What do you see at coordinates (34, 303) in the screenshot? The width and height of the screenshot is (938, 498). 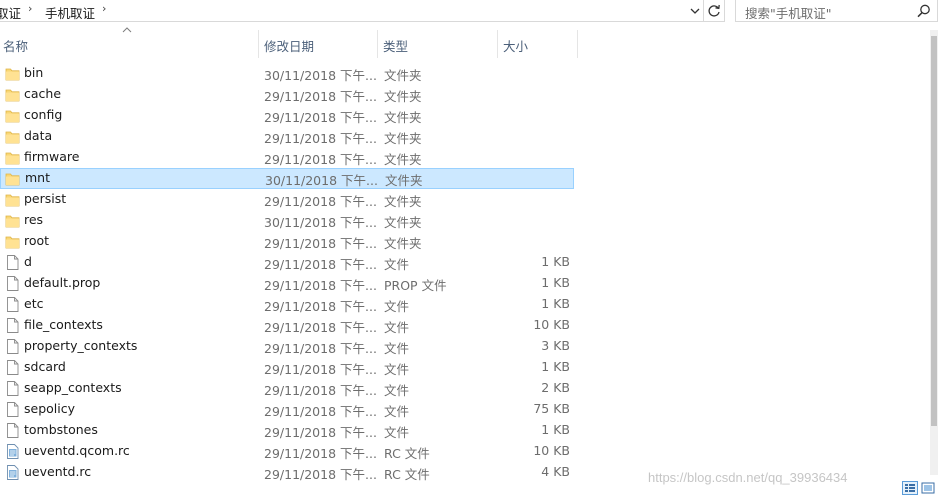 I see `file-name: etc` at bounding box center [34, 303].